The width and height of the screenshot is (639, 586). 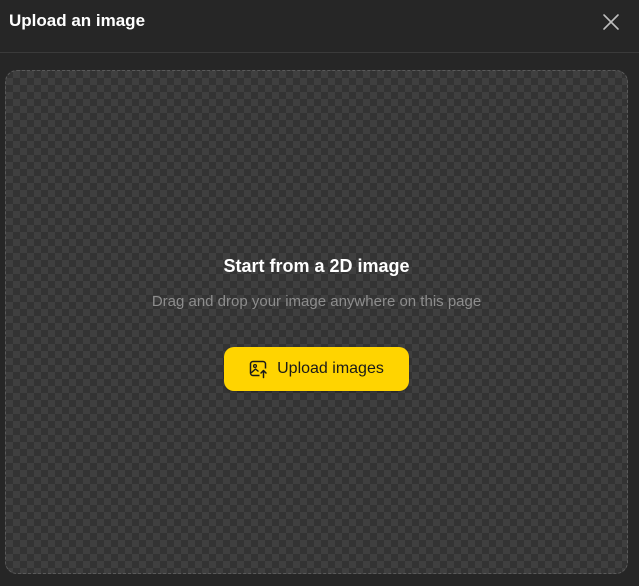 What do you see at coordinates (259, 369) in the screenshot?
I see `image-upload-icon` at bounding box center [259, 369].